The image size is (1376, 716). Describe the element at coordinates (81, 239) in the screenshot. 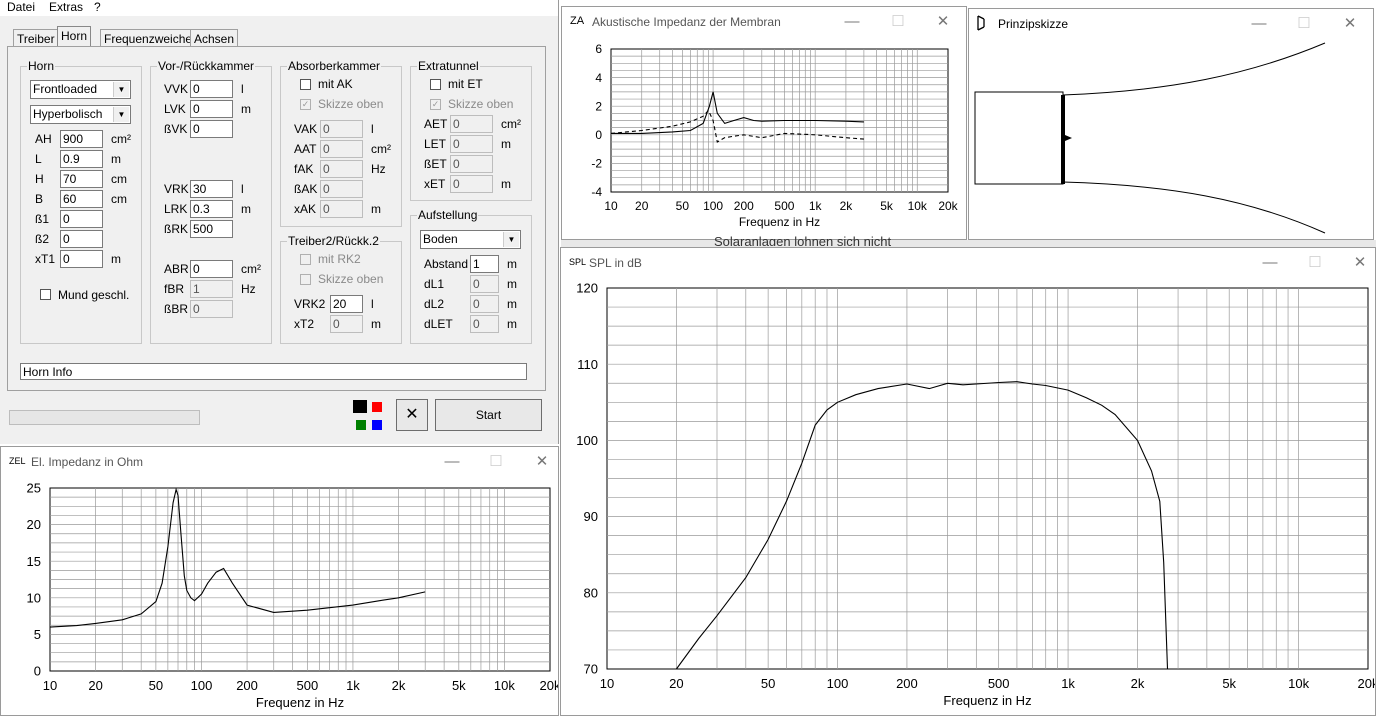

I see `field-input-ss2: 0` at that location.